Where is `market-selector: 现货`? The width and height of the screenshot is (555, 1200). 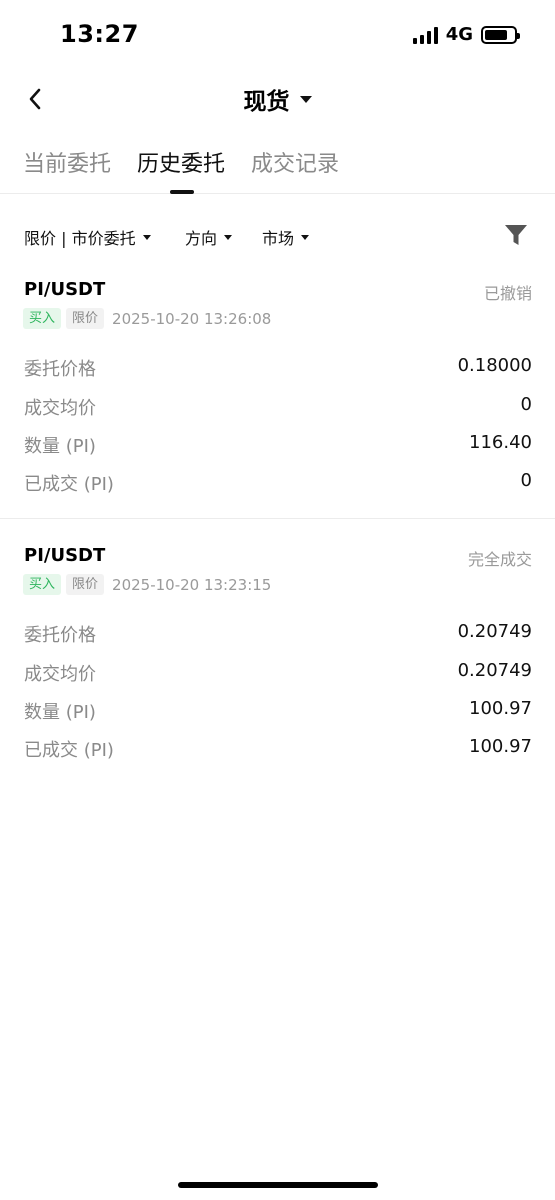
market-selector: 现货 is located at coordinates (277, 99).